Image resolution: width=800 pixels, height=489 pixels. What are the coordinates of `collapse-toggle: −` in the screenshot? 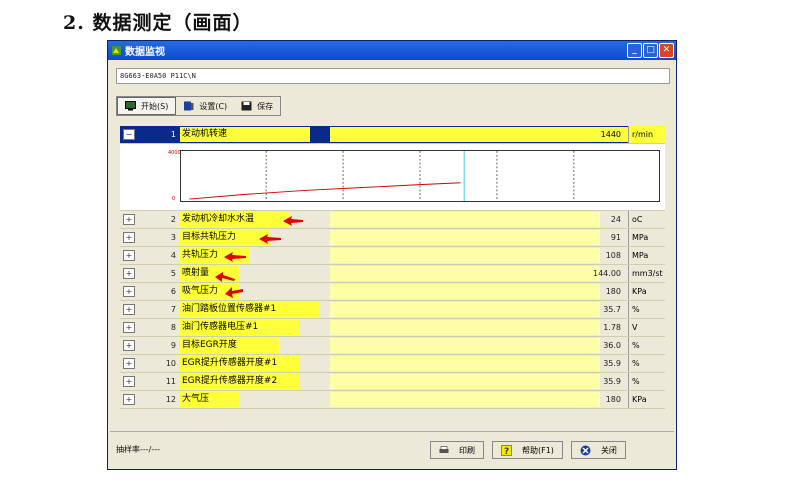 It's located at (129, 134).